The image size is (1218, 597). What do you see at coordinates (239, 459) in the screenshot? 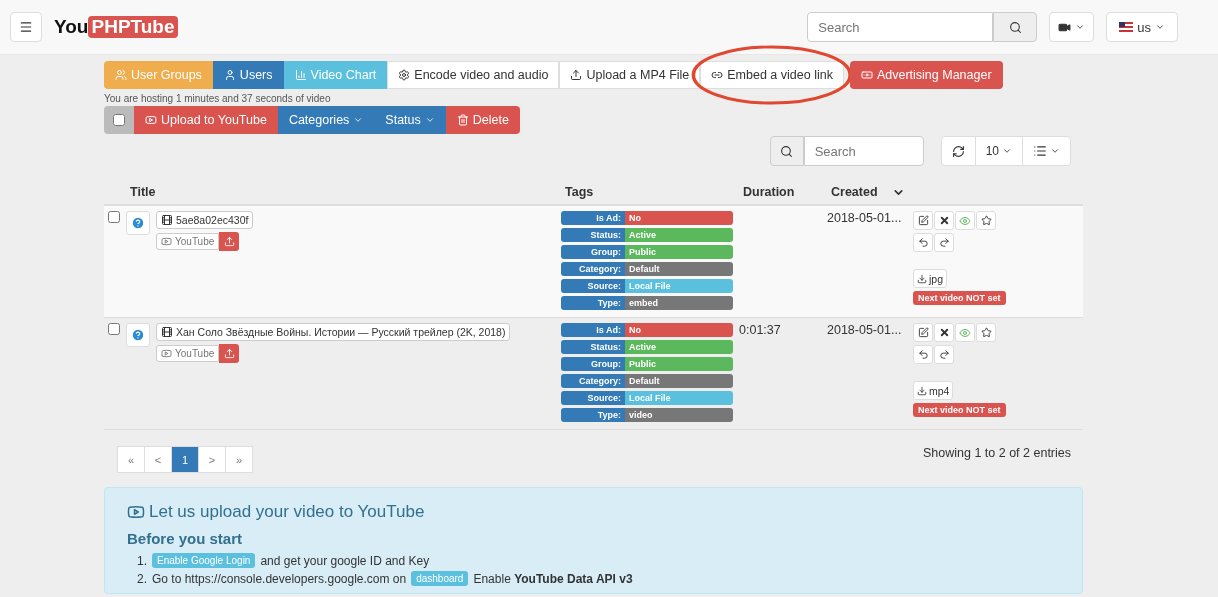
I see `page-button: »` at bounding box center [239, 459].